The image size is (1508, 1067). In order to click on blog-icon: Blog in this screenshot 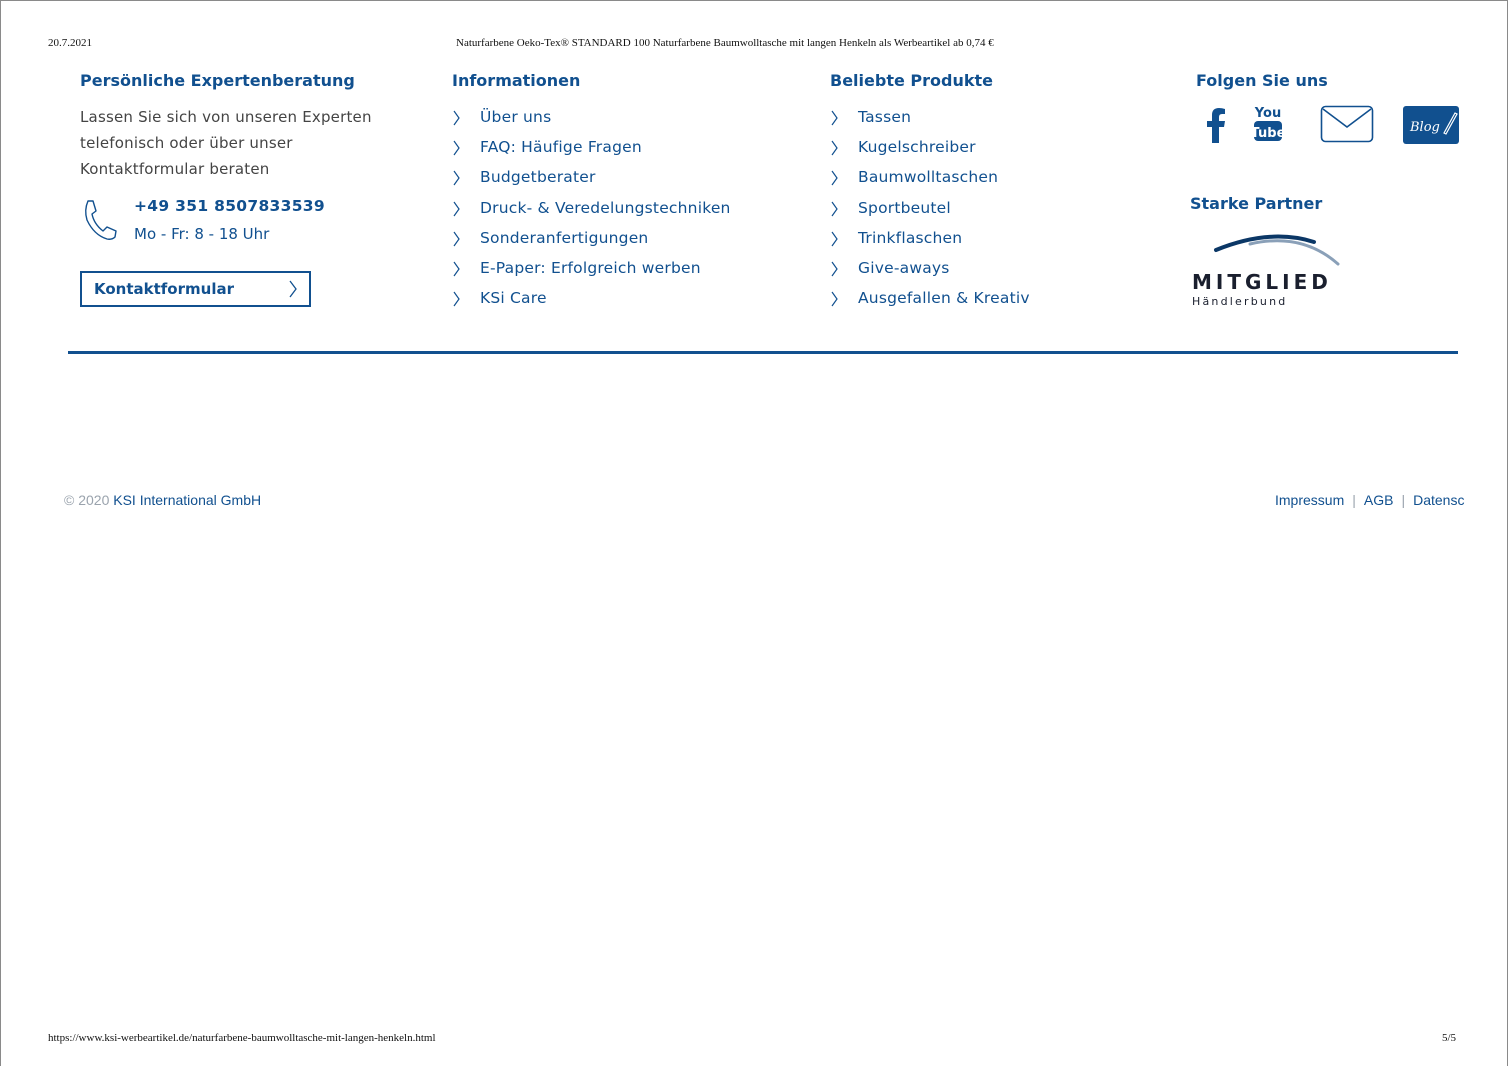, I will do `click(1431, 127)`.